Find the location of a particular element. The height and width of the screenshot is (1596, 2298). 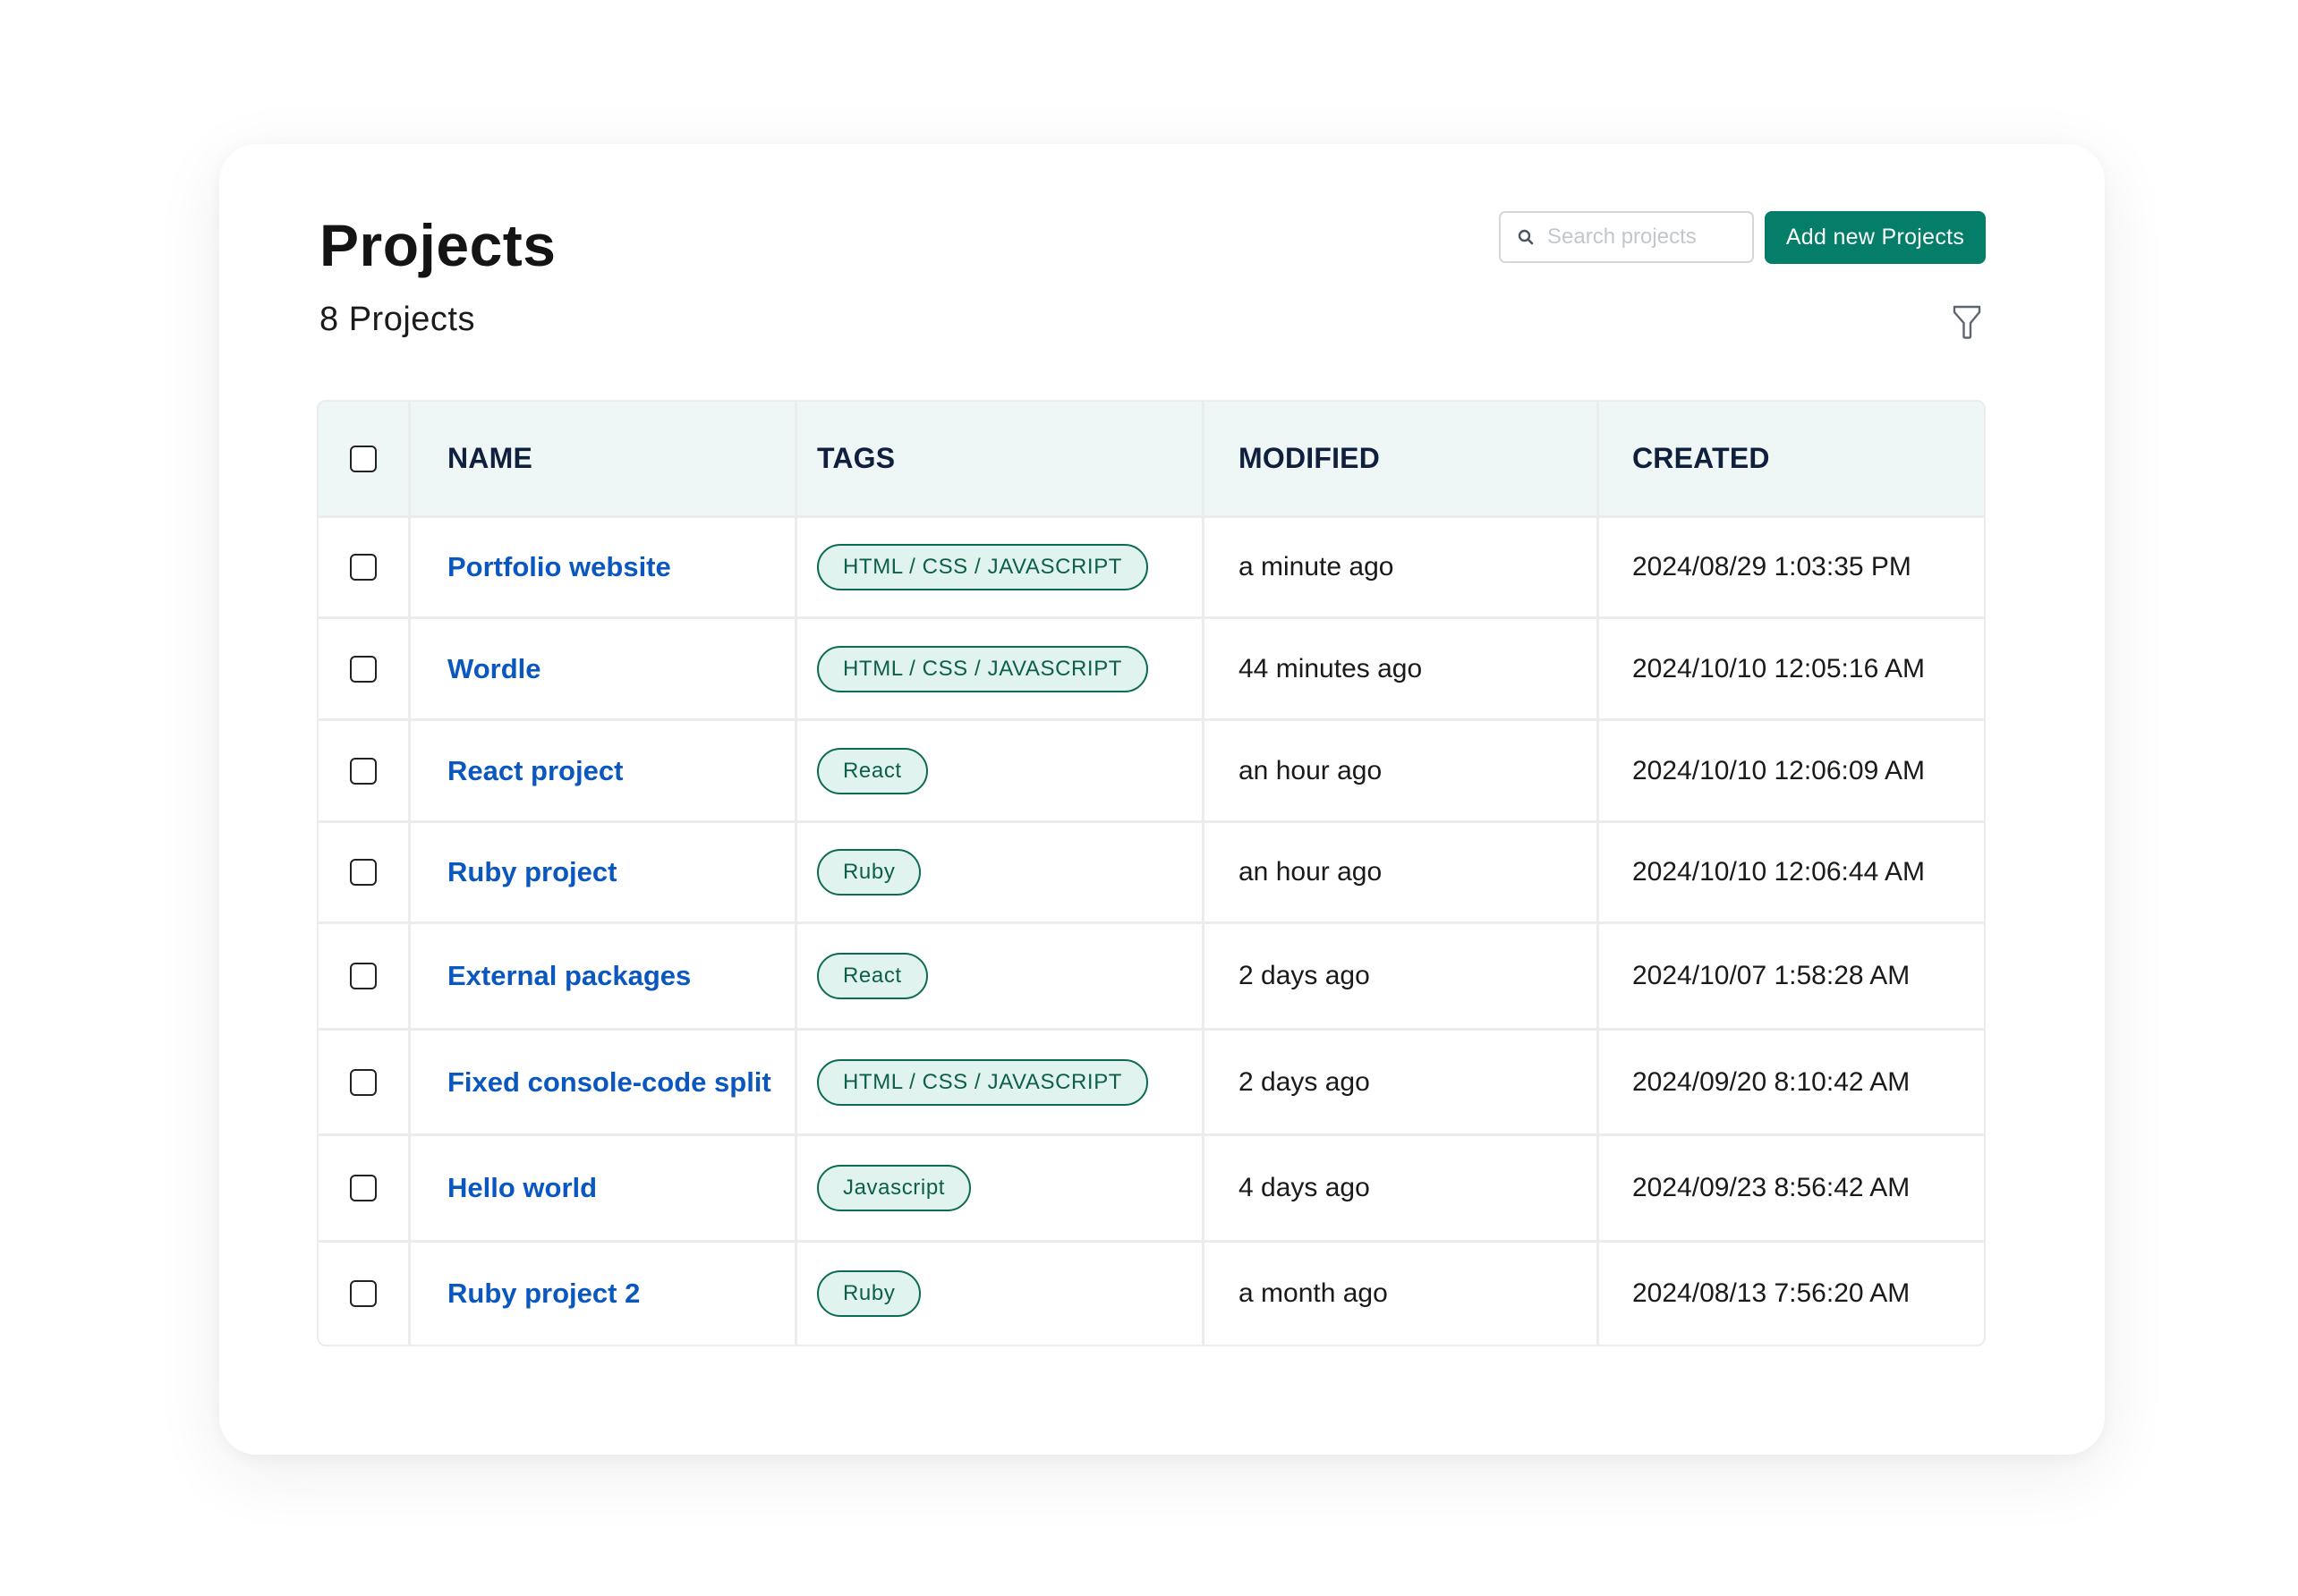

created-cell: 2024/09/20 8:10:42 AM is located at coordinates (1790, 1082).